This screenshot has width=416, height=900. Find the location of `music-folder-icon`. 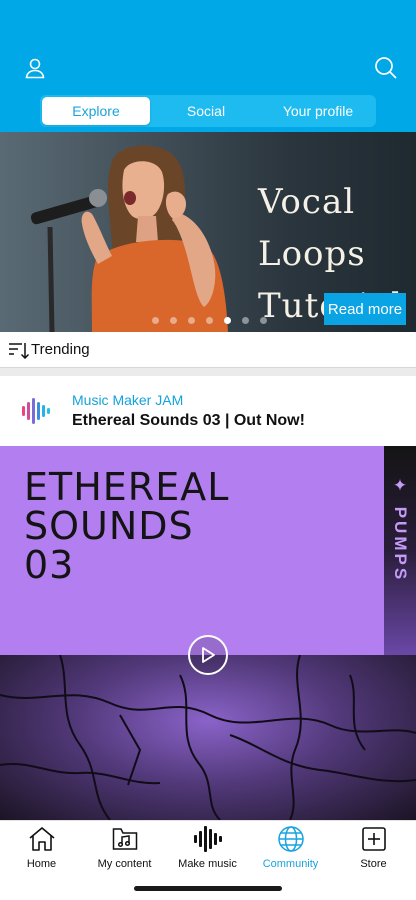

music-folder-icon is located at coordinates (124, 839).